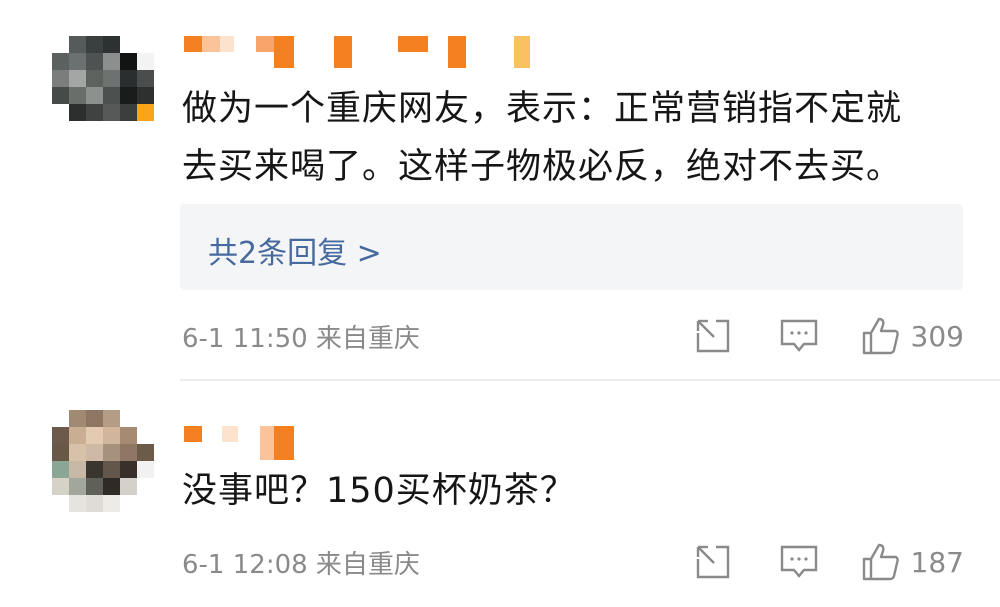 This screenshot has height=607, width=1000. Describe the element at coordinates (379, 491) in the screenshot. I see `comment-text: 没事吧？150买杯奶茶？` at that location.